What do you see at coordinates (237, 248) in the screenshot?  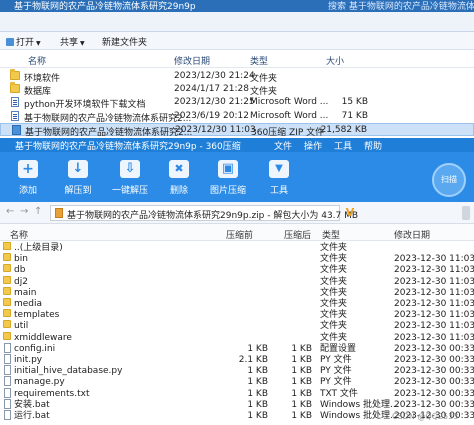 I see `parent-directory-row: ..(上级目录) 文件夹` at bounding box center [237, 248].